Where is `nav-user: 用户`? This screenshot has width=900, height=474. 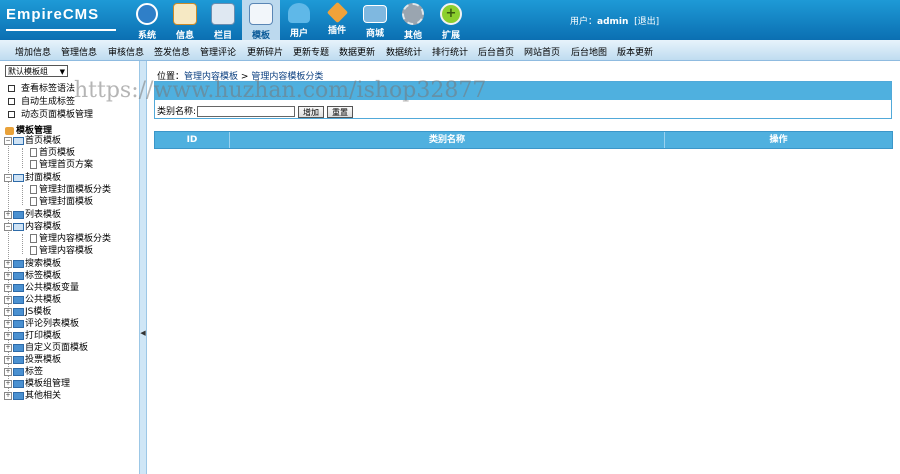 nav-user: 用户 is located at coordinates (299, 20).